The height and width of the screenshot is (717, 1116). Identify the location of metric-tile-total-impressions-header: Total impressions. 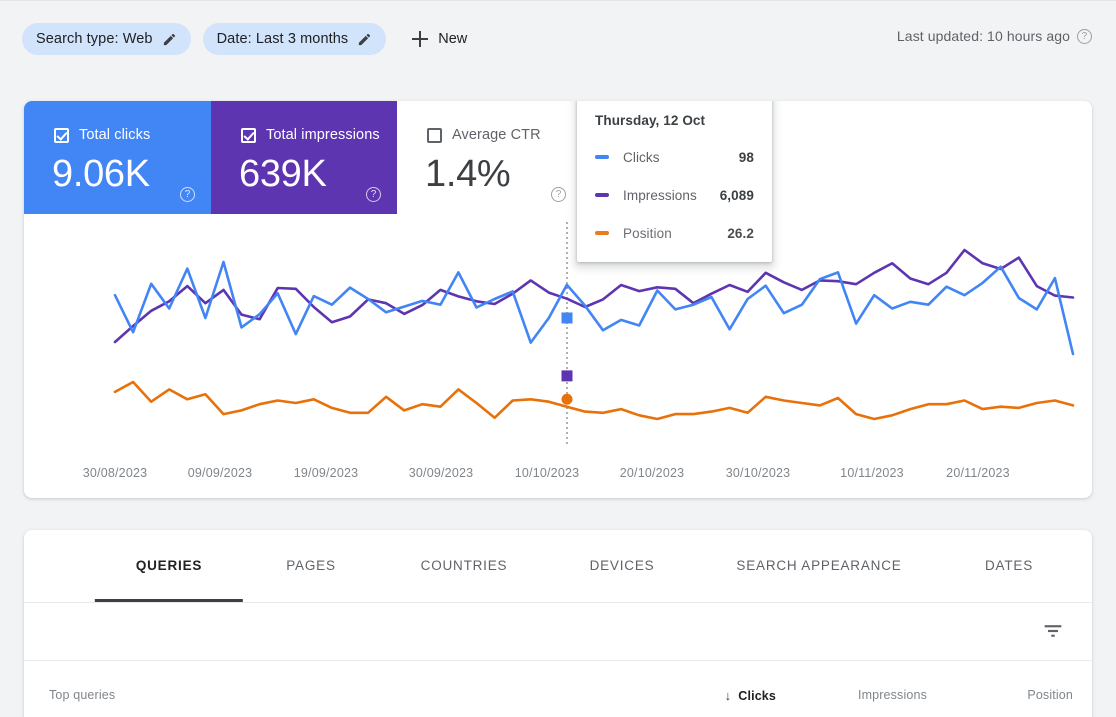
(310, 135).